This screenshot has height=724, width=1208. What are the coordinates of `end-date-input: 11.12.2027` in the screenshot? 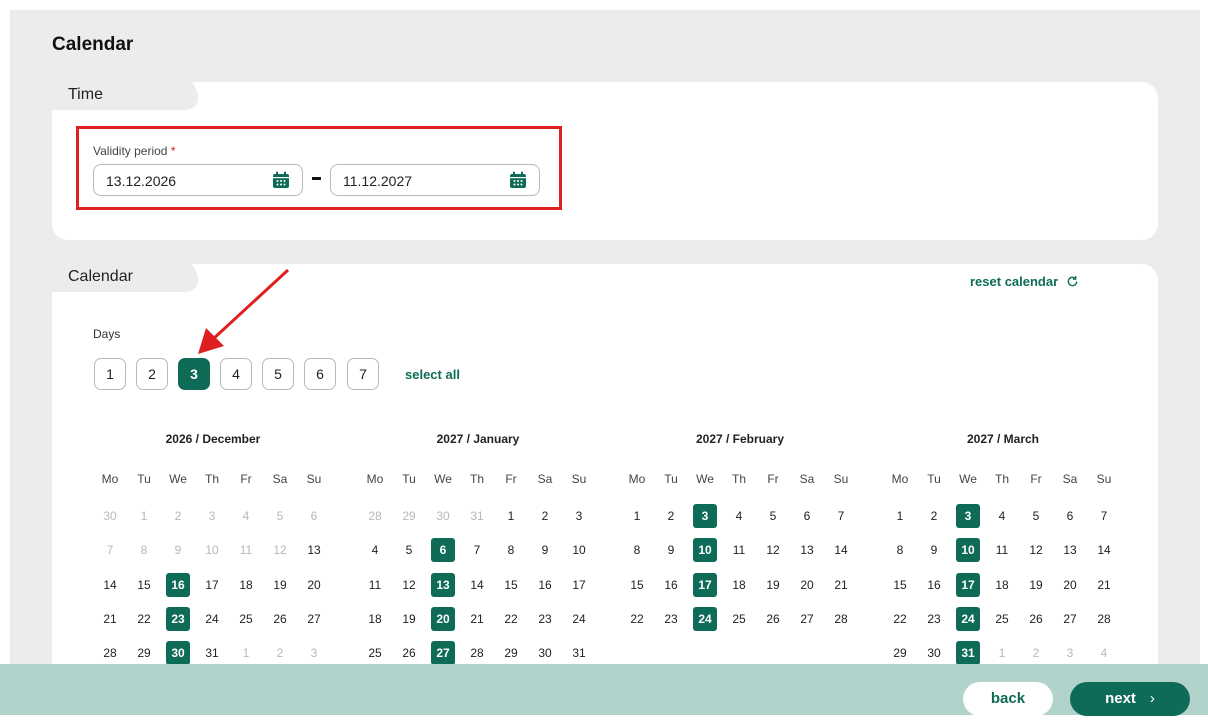 It's located at (435, 180).